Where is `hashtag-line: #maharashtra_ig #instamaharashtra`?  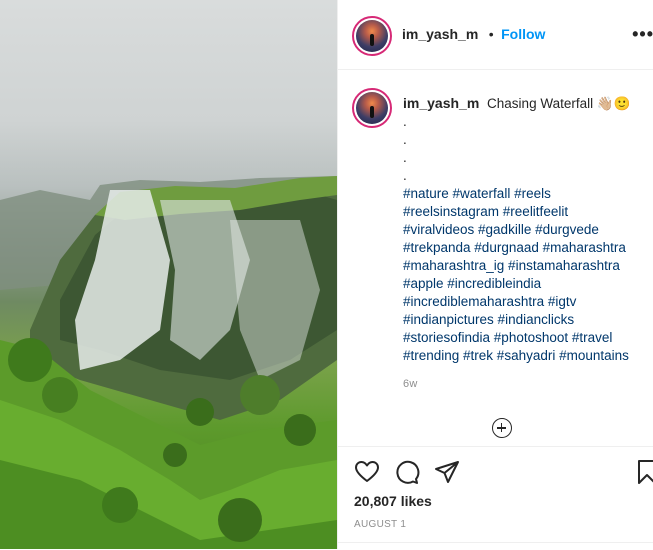
hashtag-line: #maharashtra_ig #instamaharashtra is located at coordinates (525, 266).